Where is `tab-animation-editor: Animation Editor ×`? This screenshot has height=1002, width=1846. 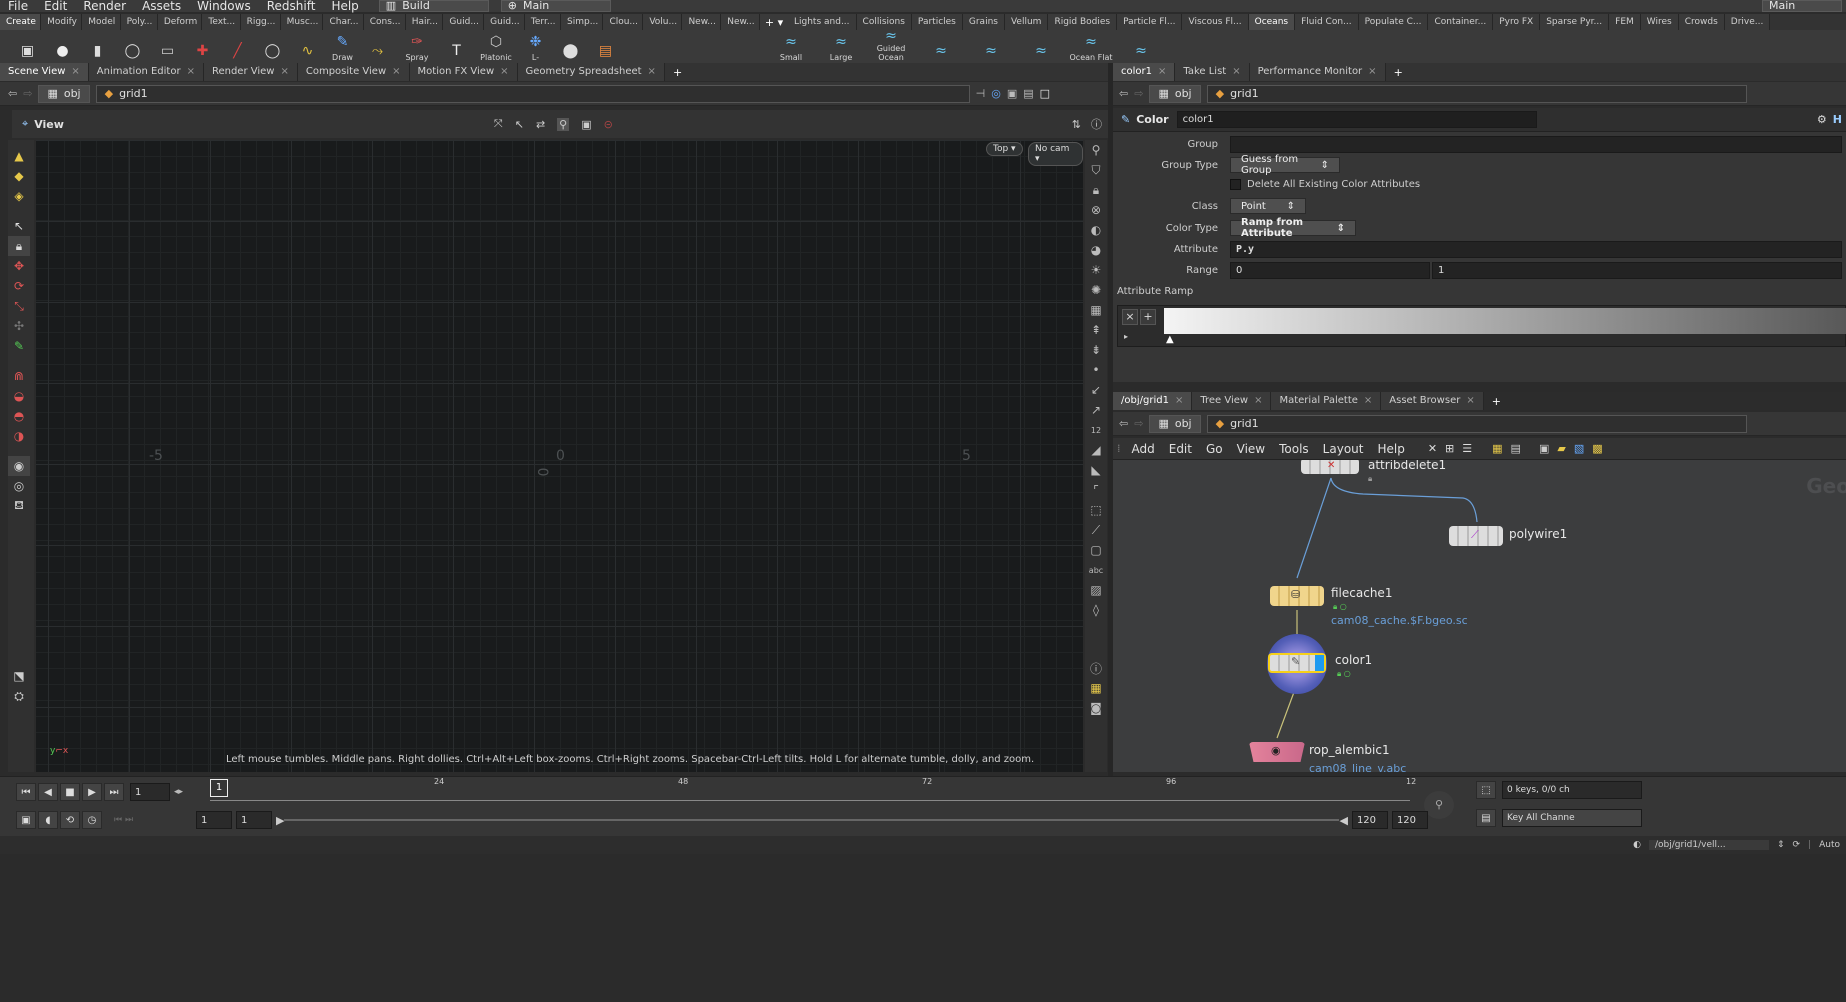 tab-animation-editor: Animation Editor × is located at coordinates (146, 72).